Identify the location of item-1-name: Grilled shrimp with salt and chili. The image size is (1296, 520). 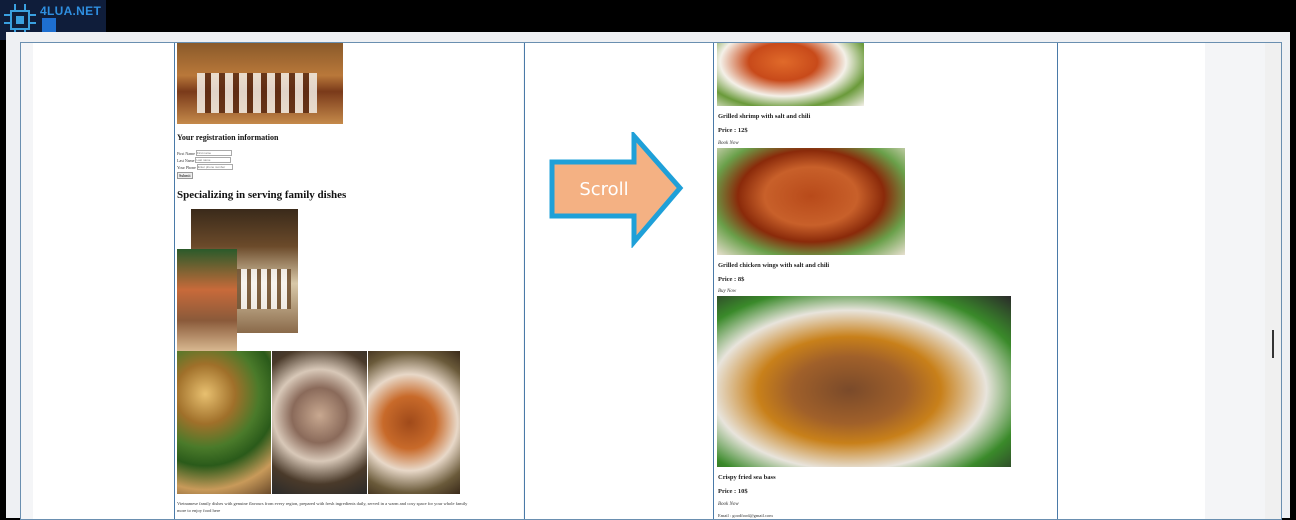
(764, 116).